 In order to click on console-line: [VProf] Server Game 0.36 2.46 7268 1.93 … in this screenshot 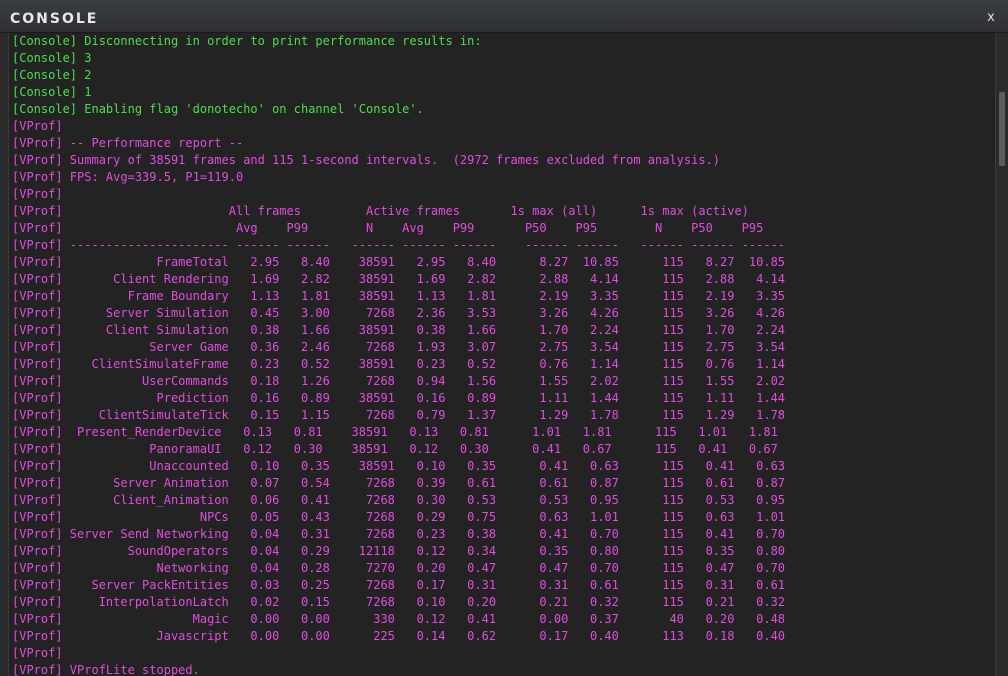, I will do `click(399, 347)`.